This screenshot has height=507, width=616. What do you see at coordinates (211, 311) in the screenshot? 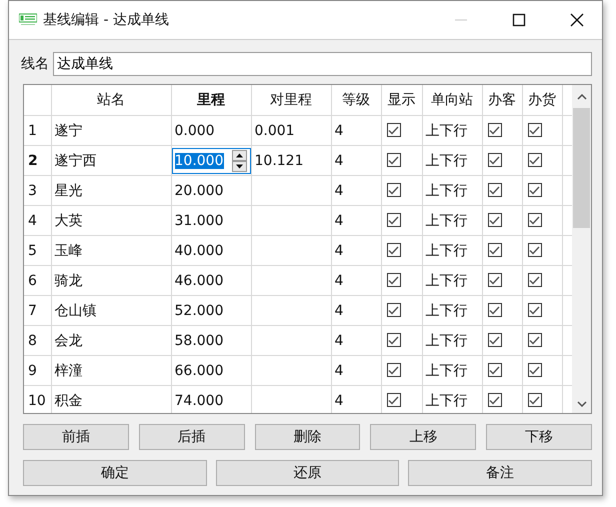
I see `table-cell: 52.000` at bounding box center [211, 311].